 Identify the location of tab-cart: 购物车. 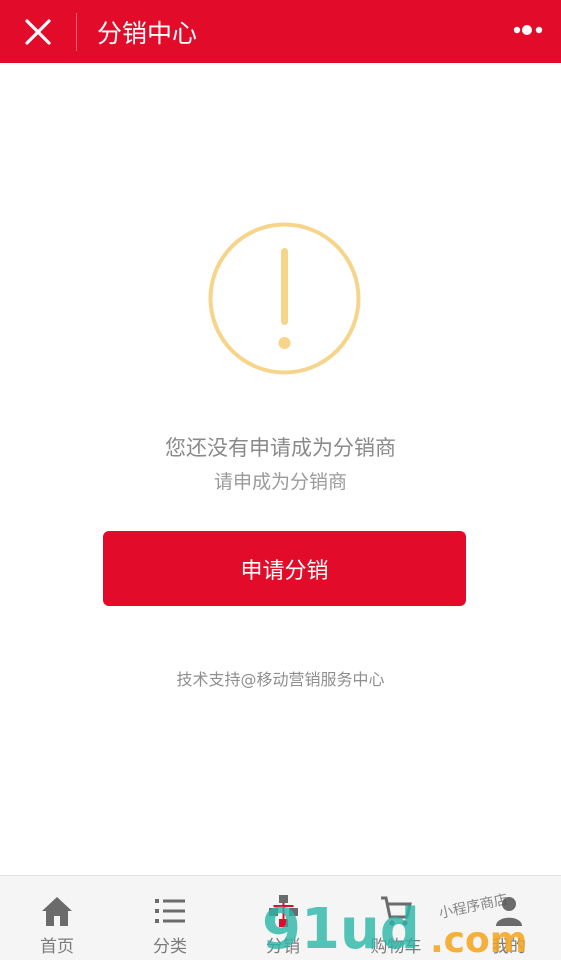
(396, 918).